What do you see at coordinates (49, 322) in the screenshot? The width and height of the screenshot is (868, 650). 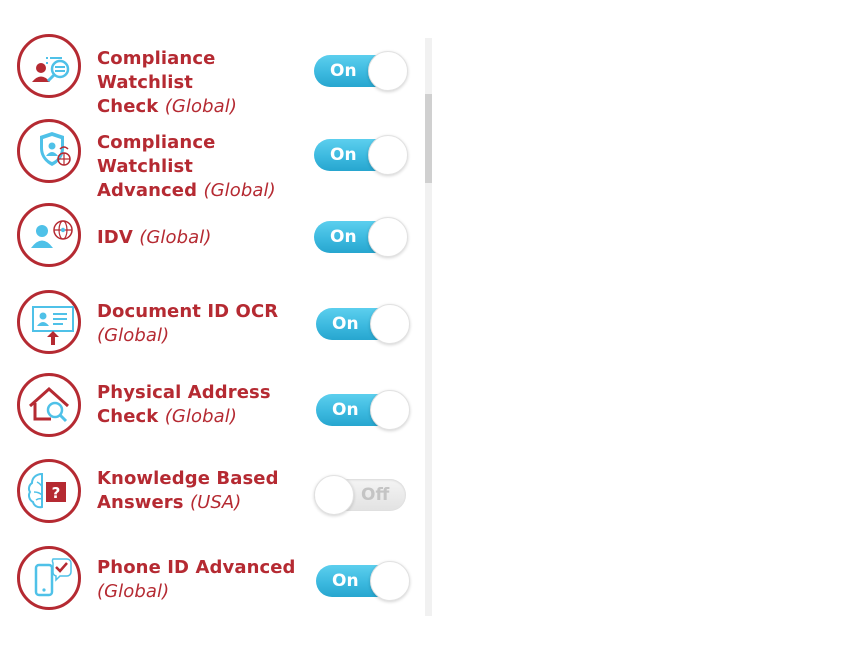 I see `document-id-upload-icon` at bounding box center [49, 322].